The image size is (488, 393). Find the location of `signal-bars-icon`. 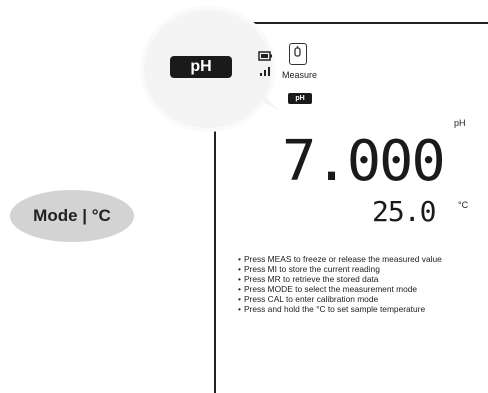

signal-bars-icon is located at coordinates (265, 71).